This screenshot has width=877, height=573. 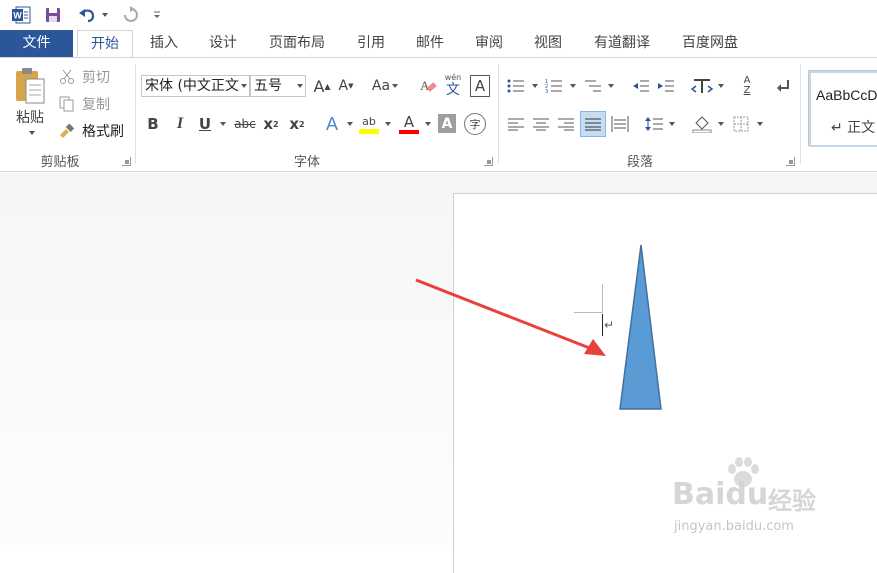 What do you see at coordinates (759, 124) in the screenshot?
I see `borders-dropdown-icon` at bounding box center [759, 124].